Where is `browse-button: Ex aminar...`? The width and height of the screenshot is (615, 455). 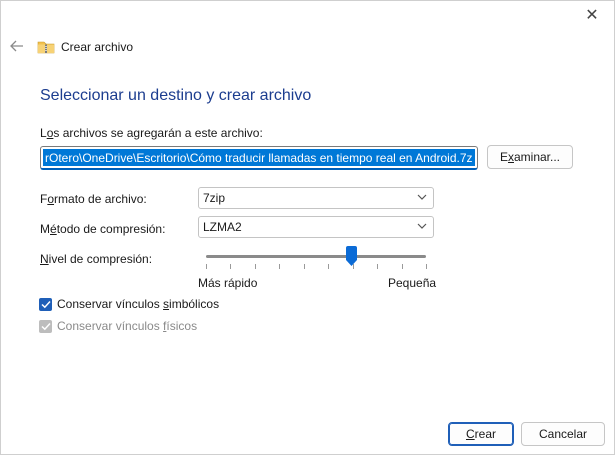 browse-button: Ex aminar... is located at coordinates (530, 157).